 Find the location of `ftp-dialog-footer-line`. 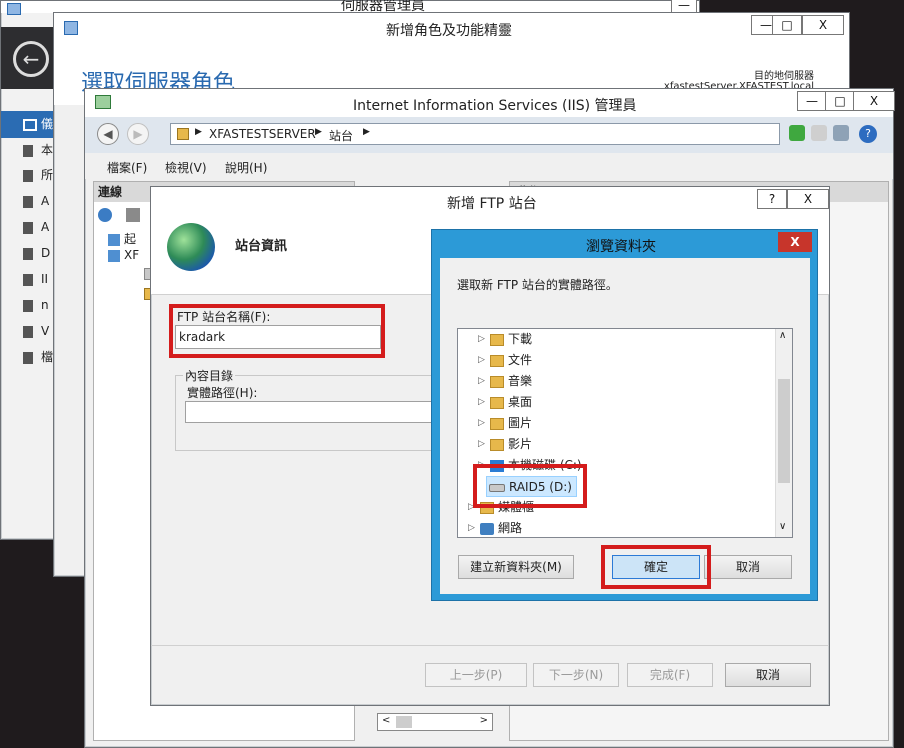

ftp-dialog-footer-line is located at coordinates (490, 645).